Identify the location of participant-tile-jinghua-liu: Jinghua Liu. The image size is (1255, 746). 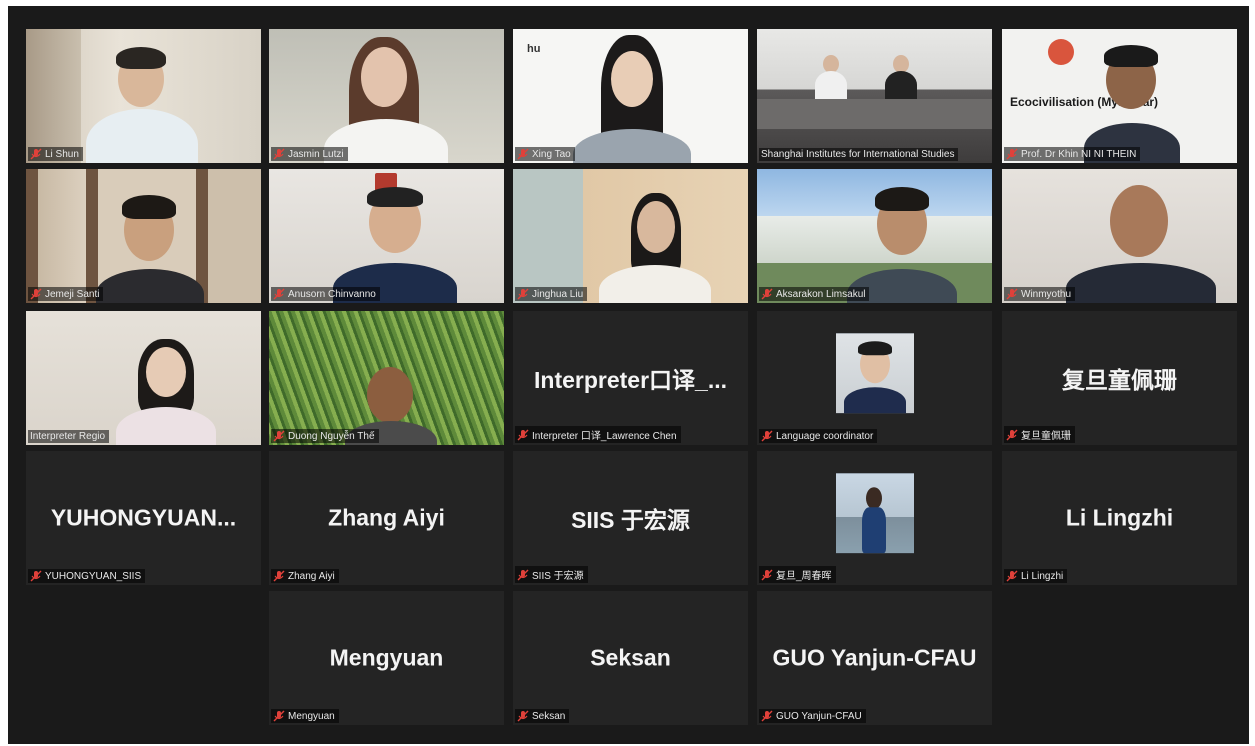
(630, 236).